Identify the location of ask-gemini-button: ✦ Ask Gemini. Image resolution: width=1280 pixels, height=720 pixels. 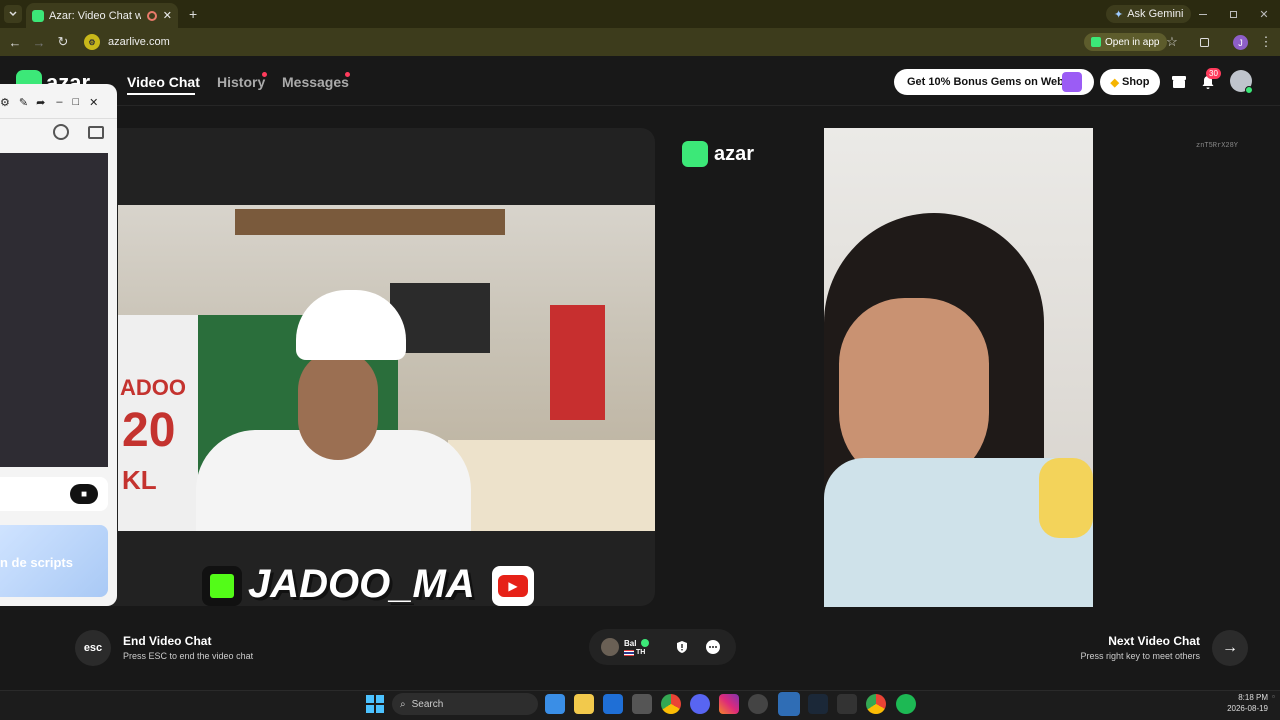
(1149, 14).